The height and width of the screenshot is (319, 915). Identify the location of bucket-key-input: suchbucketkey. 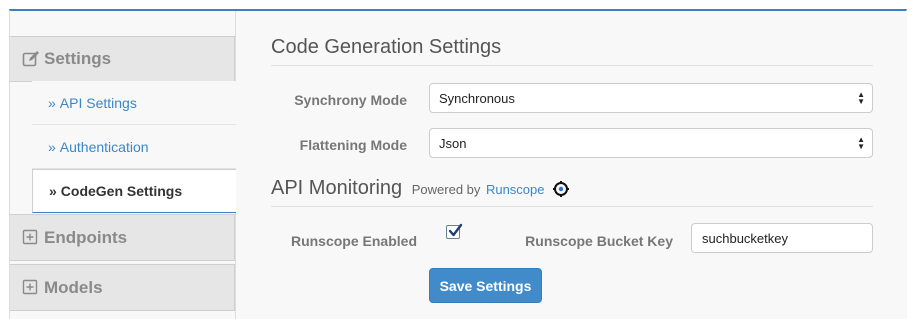
(782, 238).